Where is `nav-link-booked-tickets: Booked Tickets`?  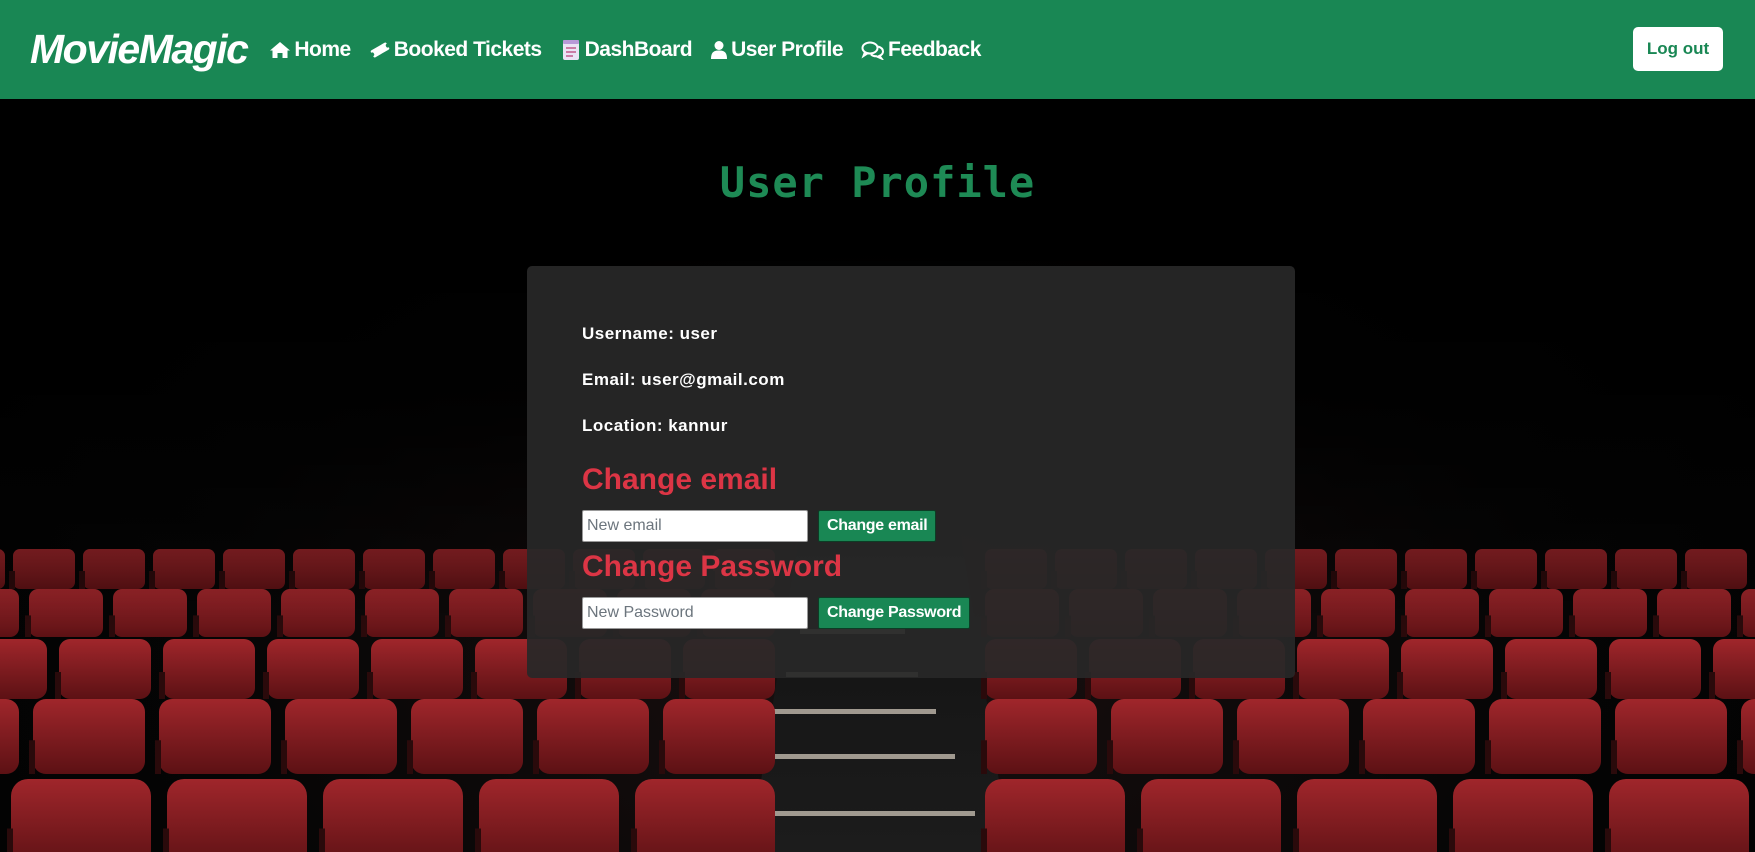
nav-link-booked-tickets: Booked Tickets is located at coordinates (455, 50).